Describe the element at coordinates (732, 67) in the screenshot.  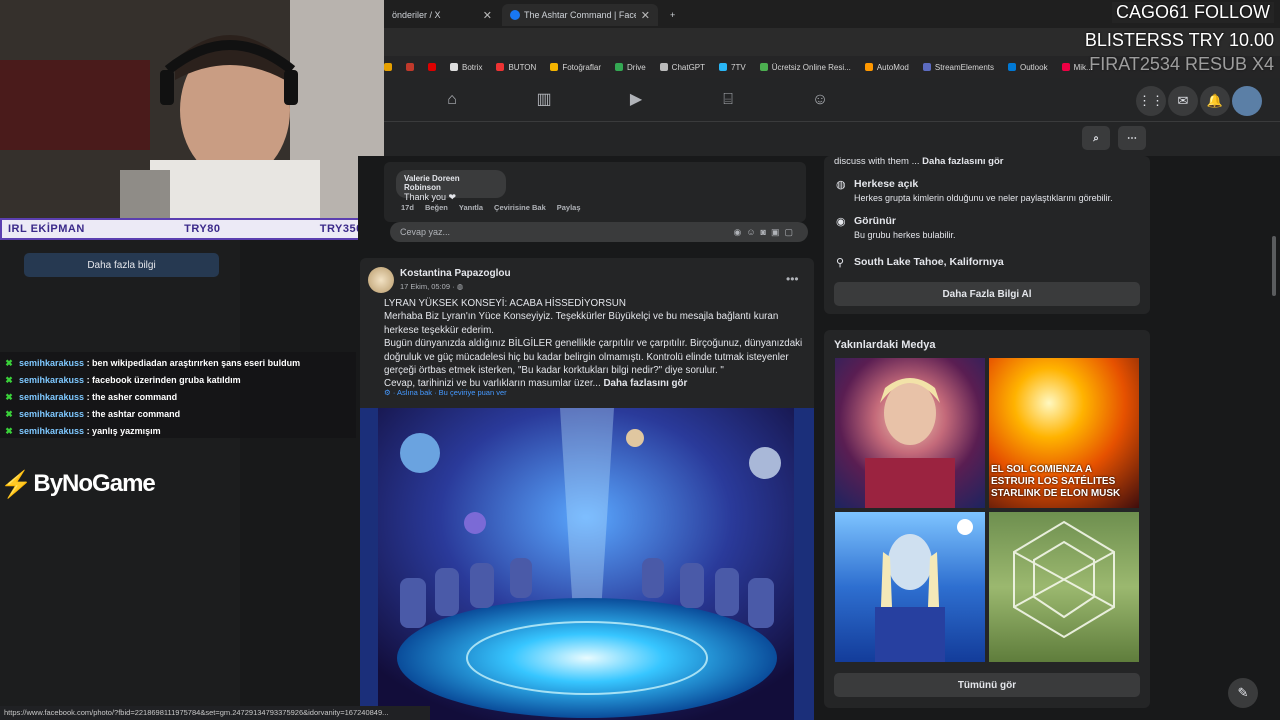
I see `bookmark-item: 7TV` at that location.